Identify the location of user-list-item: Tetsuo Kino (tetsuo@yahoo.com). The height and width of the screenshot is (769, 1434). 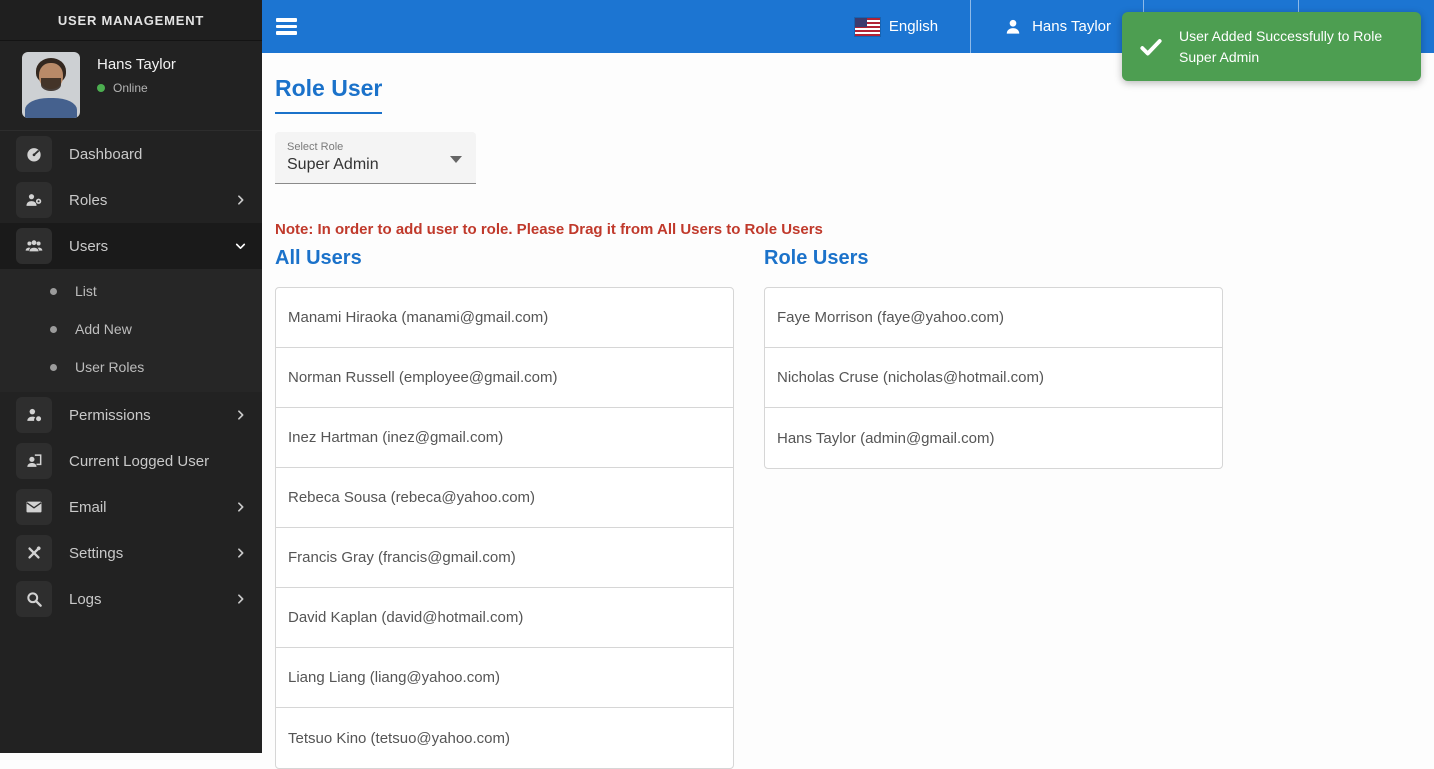
(504, 738).